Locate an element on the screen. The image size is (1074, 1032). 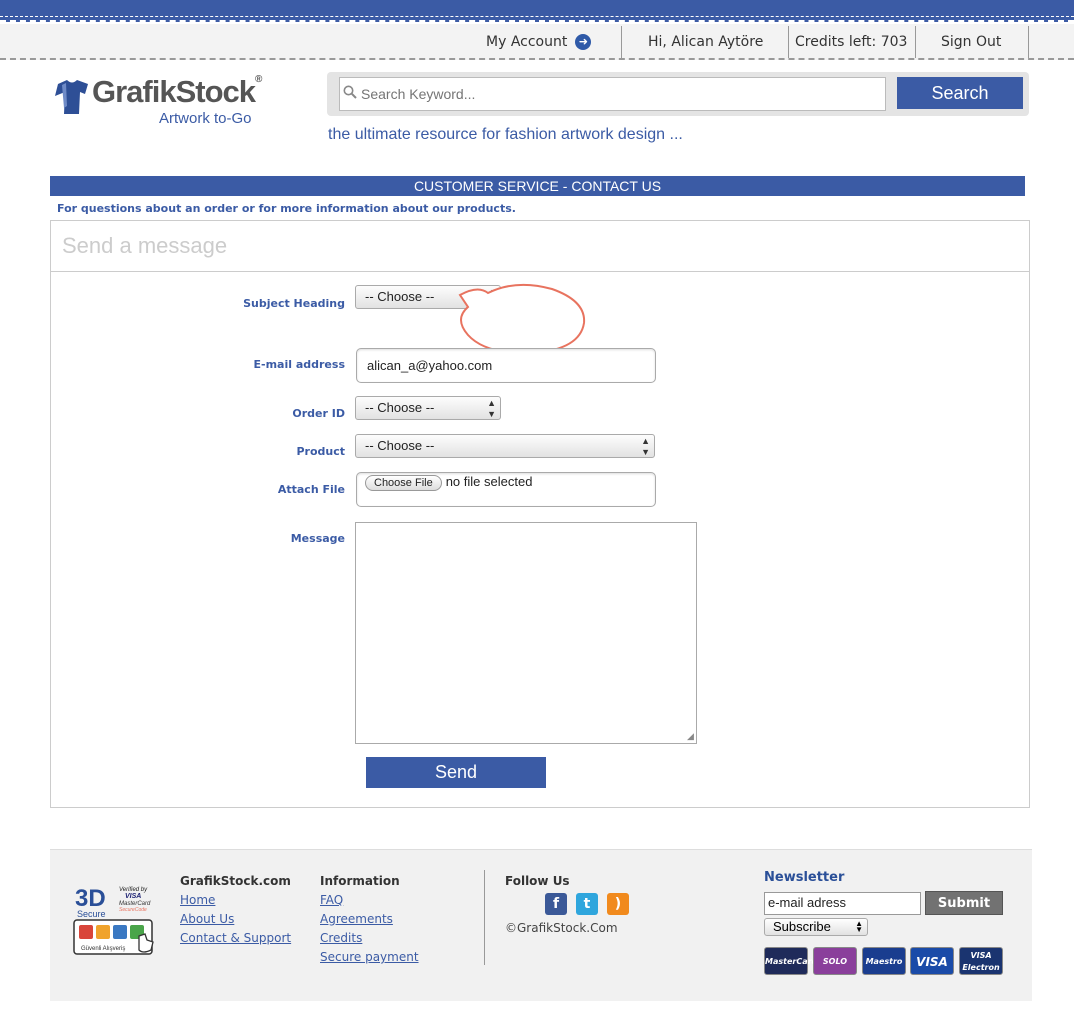
message-textarea is located at coordinates (526, 633).